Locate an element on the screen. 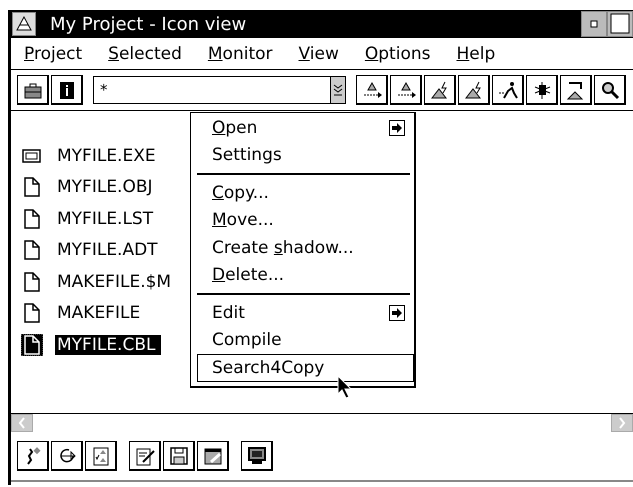 The width and height of the screenshot is (633, 487). menu-item: Selected is located at coordinates (145, 54).